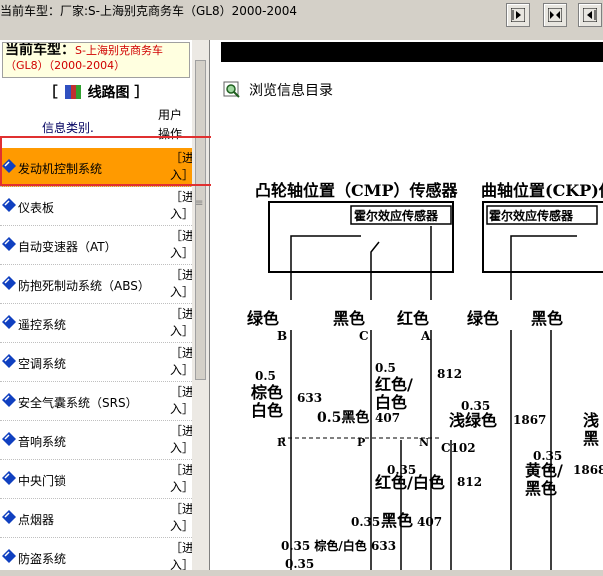 This screenshot has width=603, height=576. What do you see at coordinates (325, 267) in the screenshot?
I see `wire` at bounding box center [325, 267].